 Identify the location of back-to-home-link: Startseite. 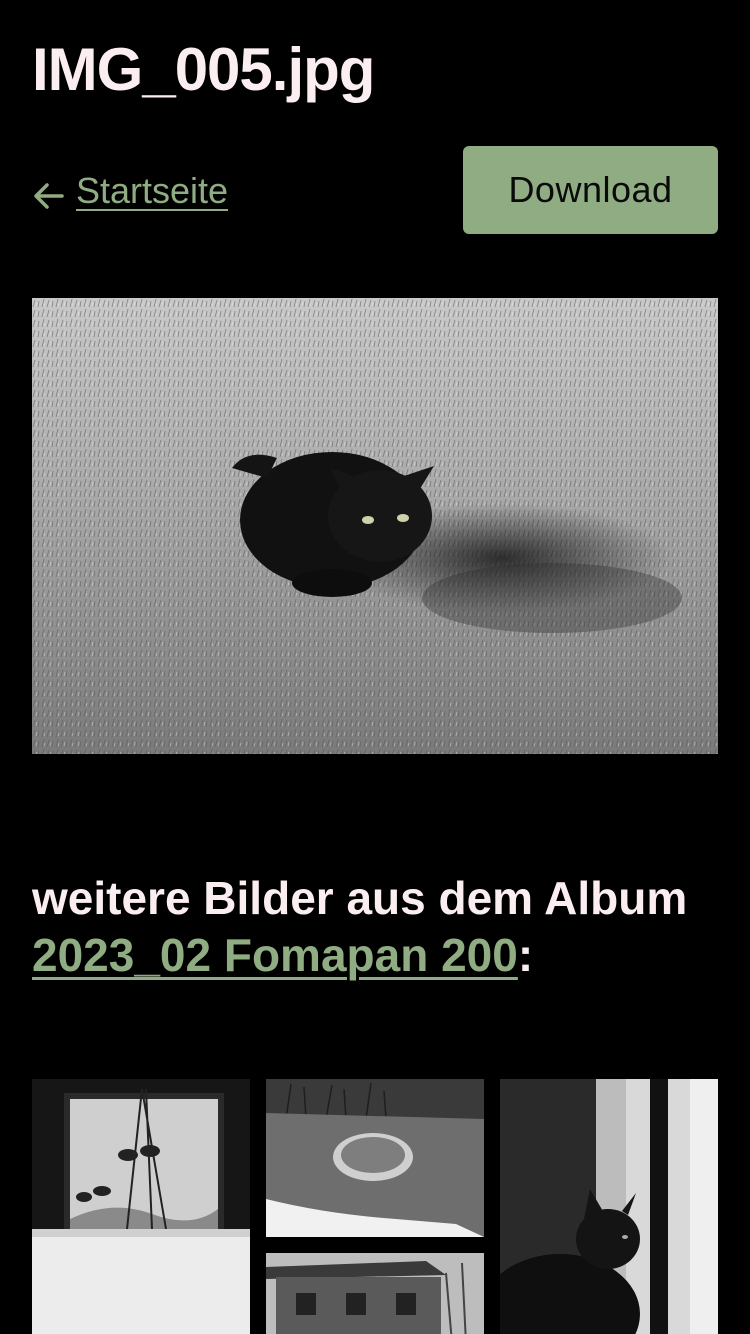
(130, 191).